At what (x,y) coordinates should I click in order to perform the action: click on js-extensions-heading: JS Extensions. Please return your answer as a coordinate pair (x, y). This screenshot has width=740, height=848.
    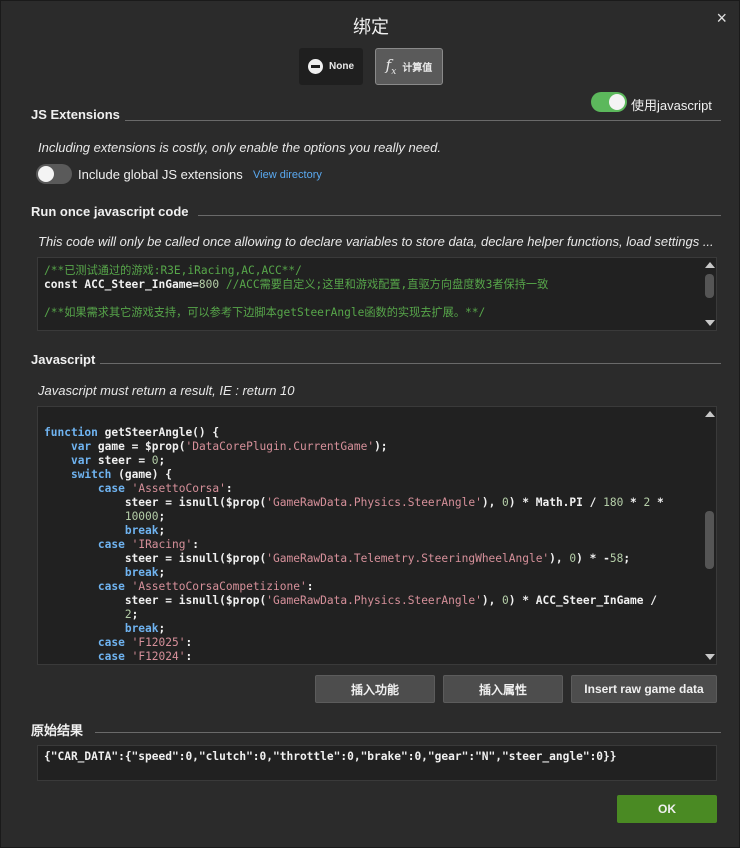
    Looking at the image, I should click on (75, 114).